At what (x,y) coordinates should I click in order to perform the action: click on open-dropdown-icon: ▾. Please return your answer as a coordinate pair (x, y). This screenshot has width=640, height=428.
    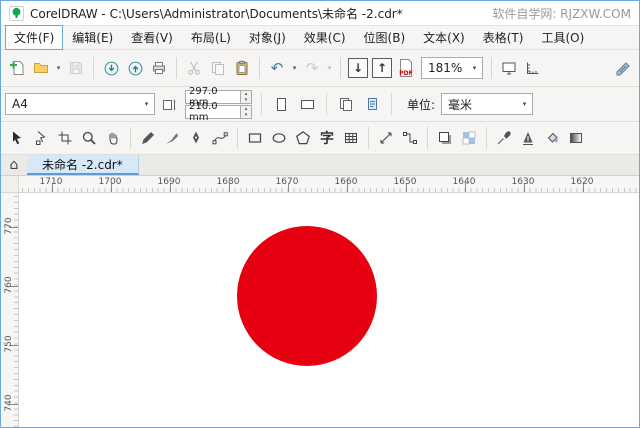
    Looking at the image, I should click on (58, 68).